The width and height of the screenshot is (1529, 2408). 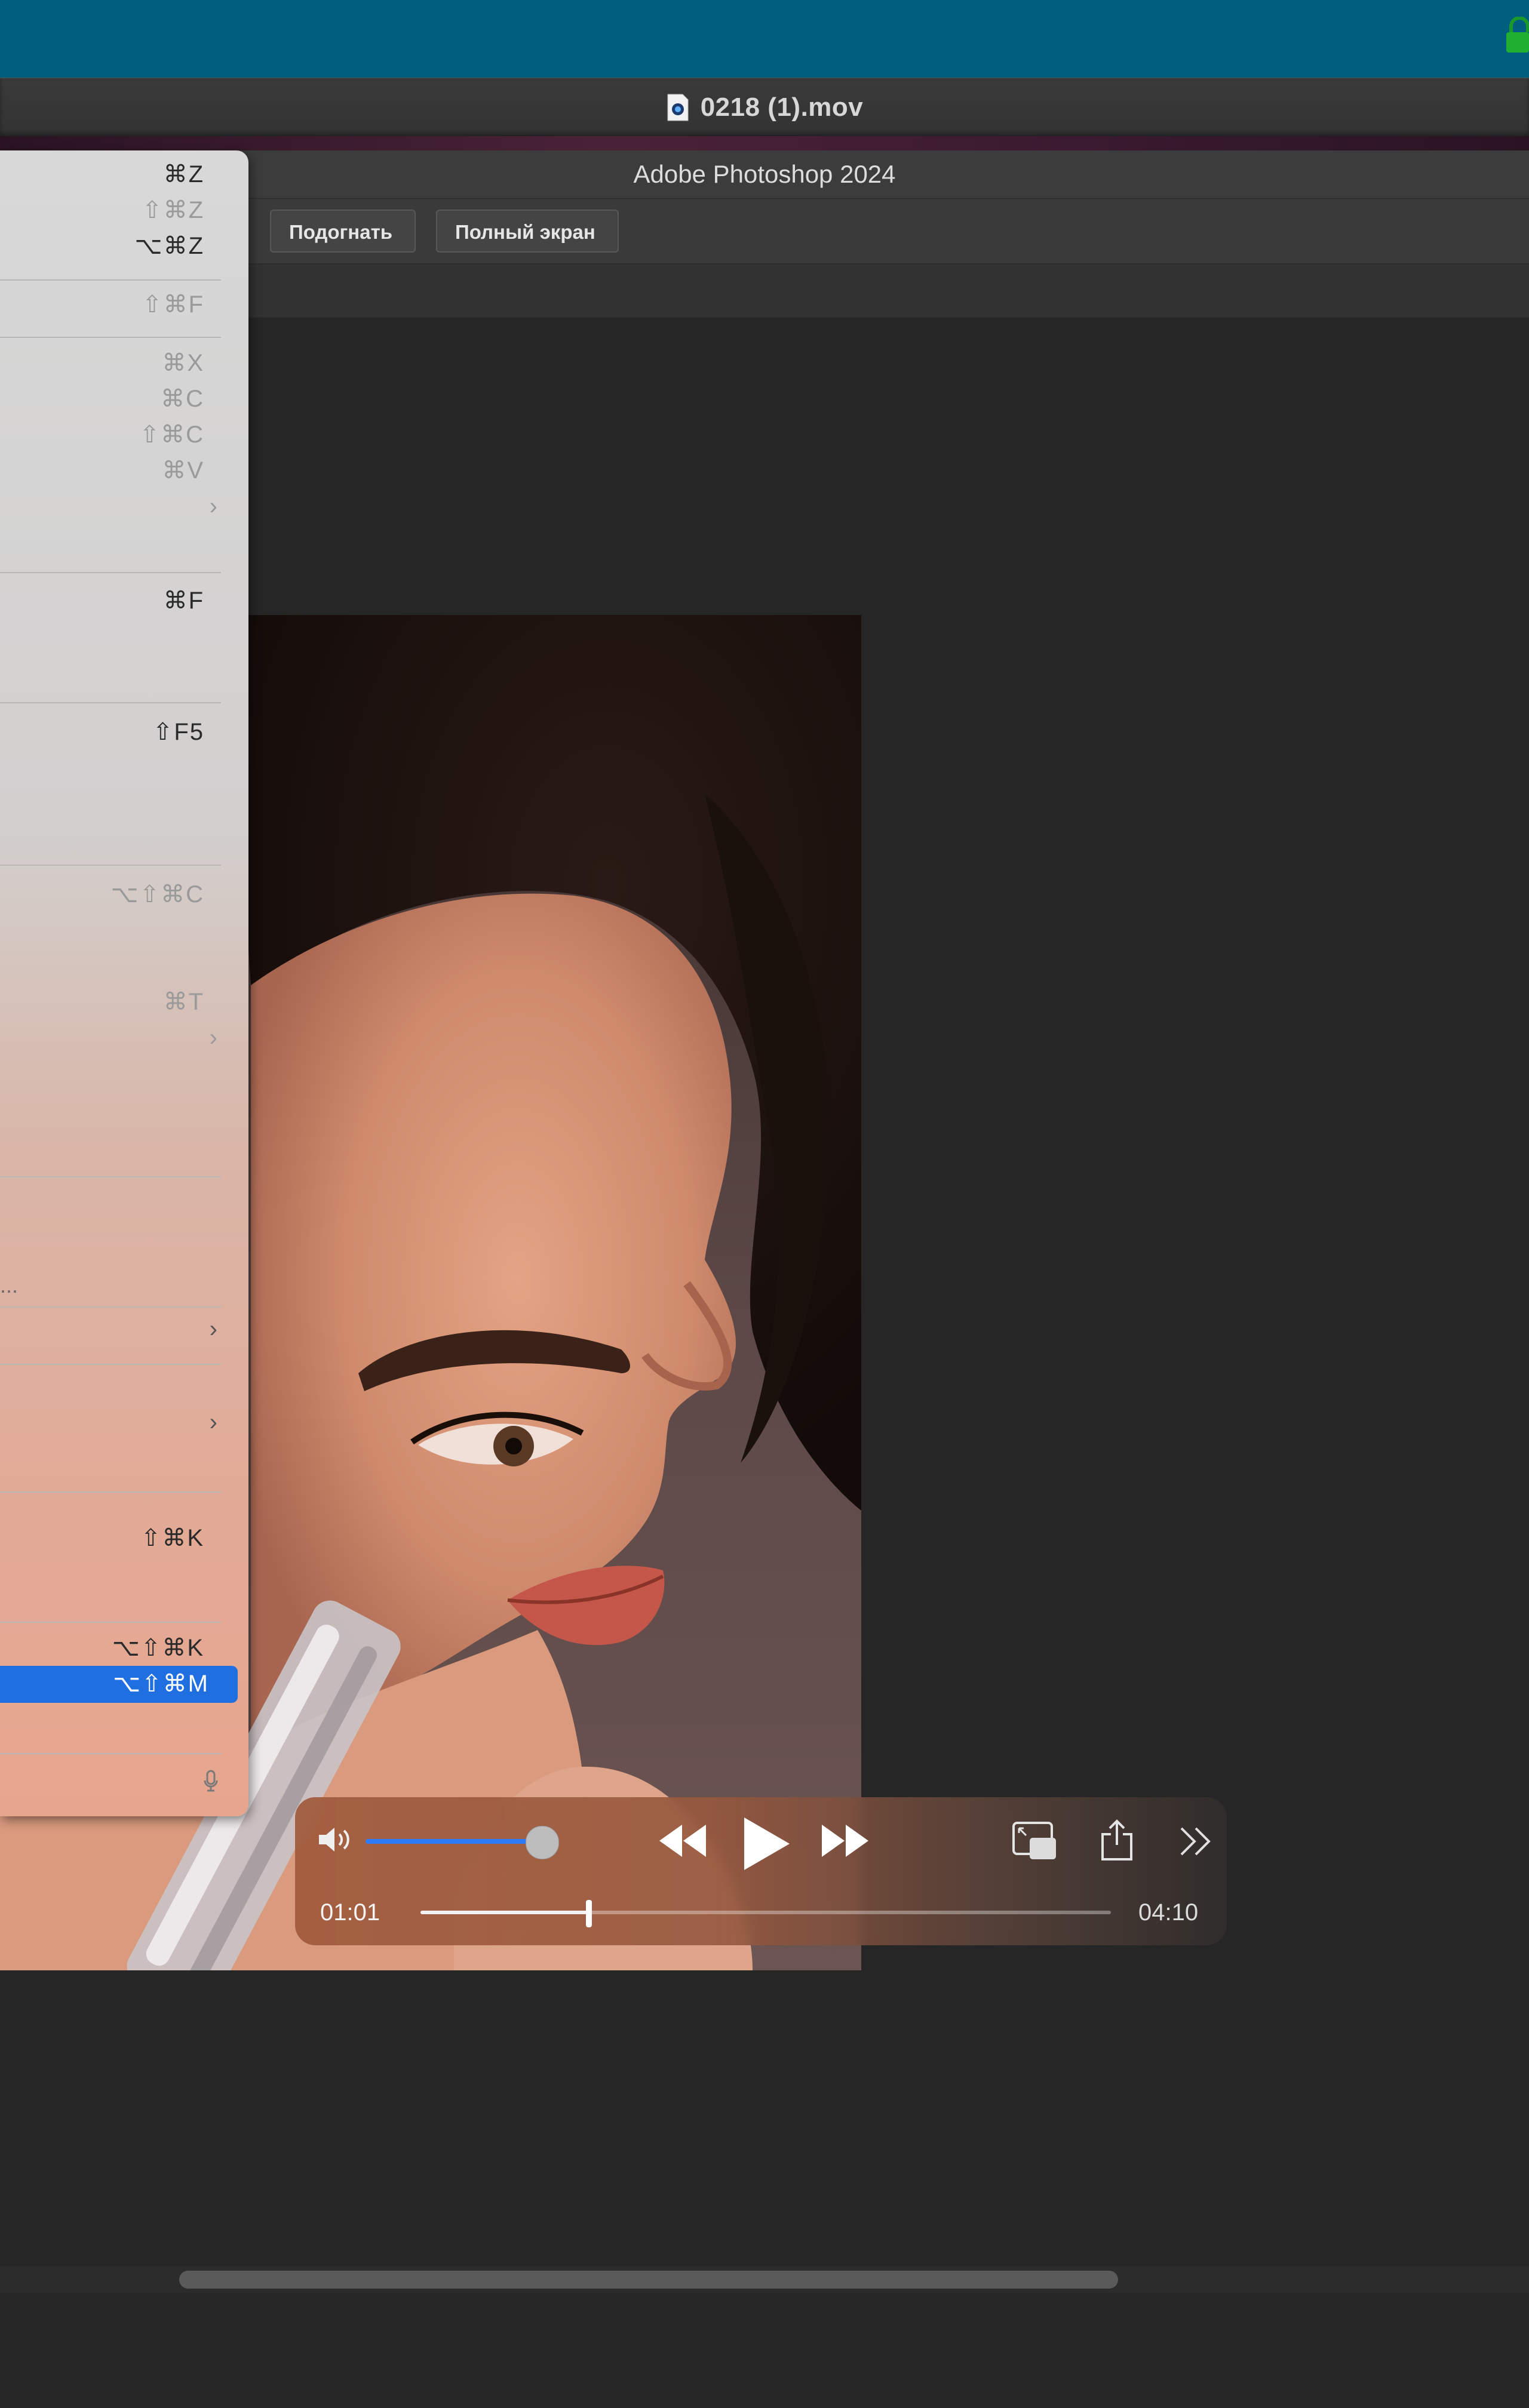 I want to click on quicktime-document-icon, so click(x=678, y=108).